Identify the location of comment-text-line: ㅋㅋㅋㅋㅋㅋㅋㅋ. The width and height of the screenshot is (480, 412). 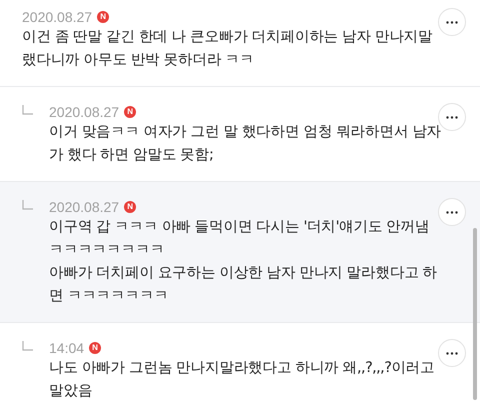
(106, 250).